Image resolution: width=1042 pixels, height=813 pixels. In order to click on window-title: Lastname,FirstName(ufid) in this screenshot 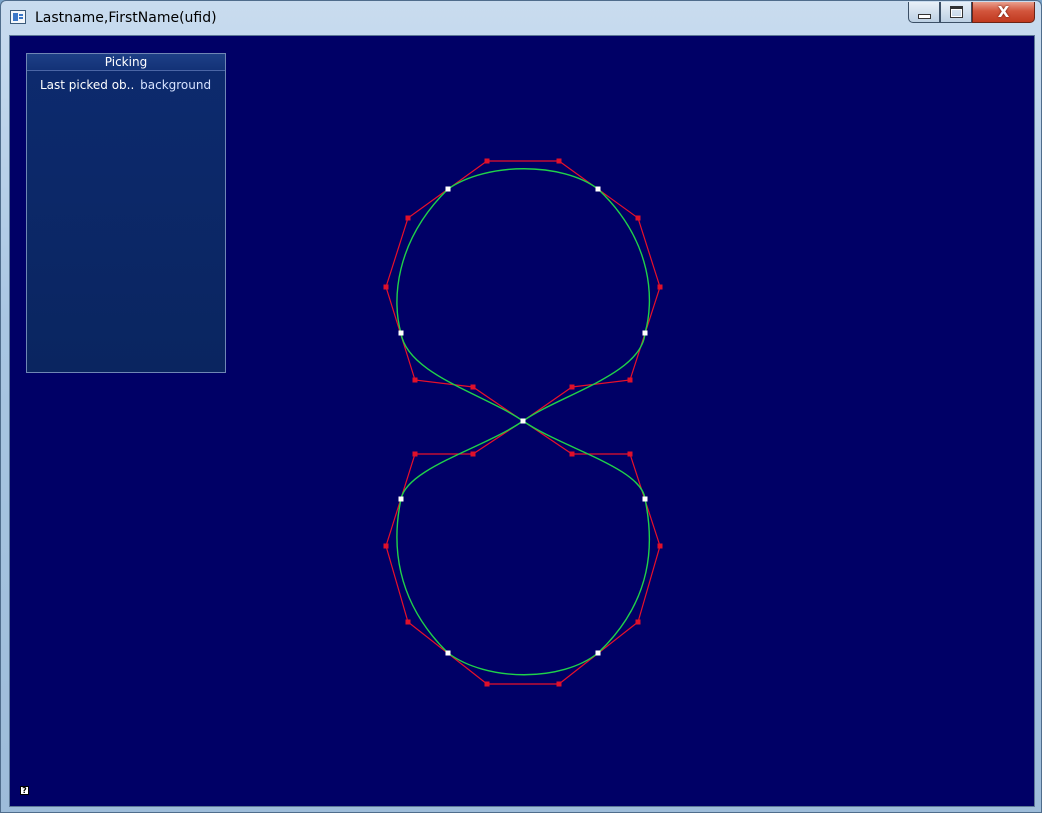, I will do `click(126, 18)`.